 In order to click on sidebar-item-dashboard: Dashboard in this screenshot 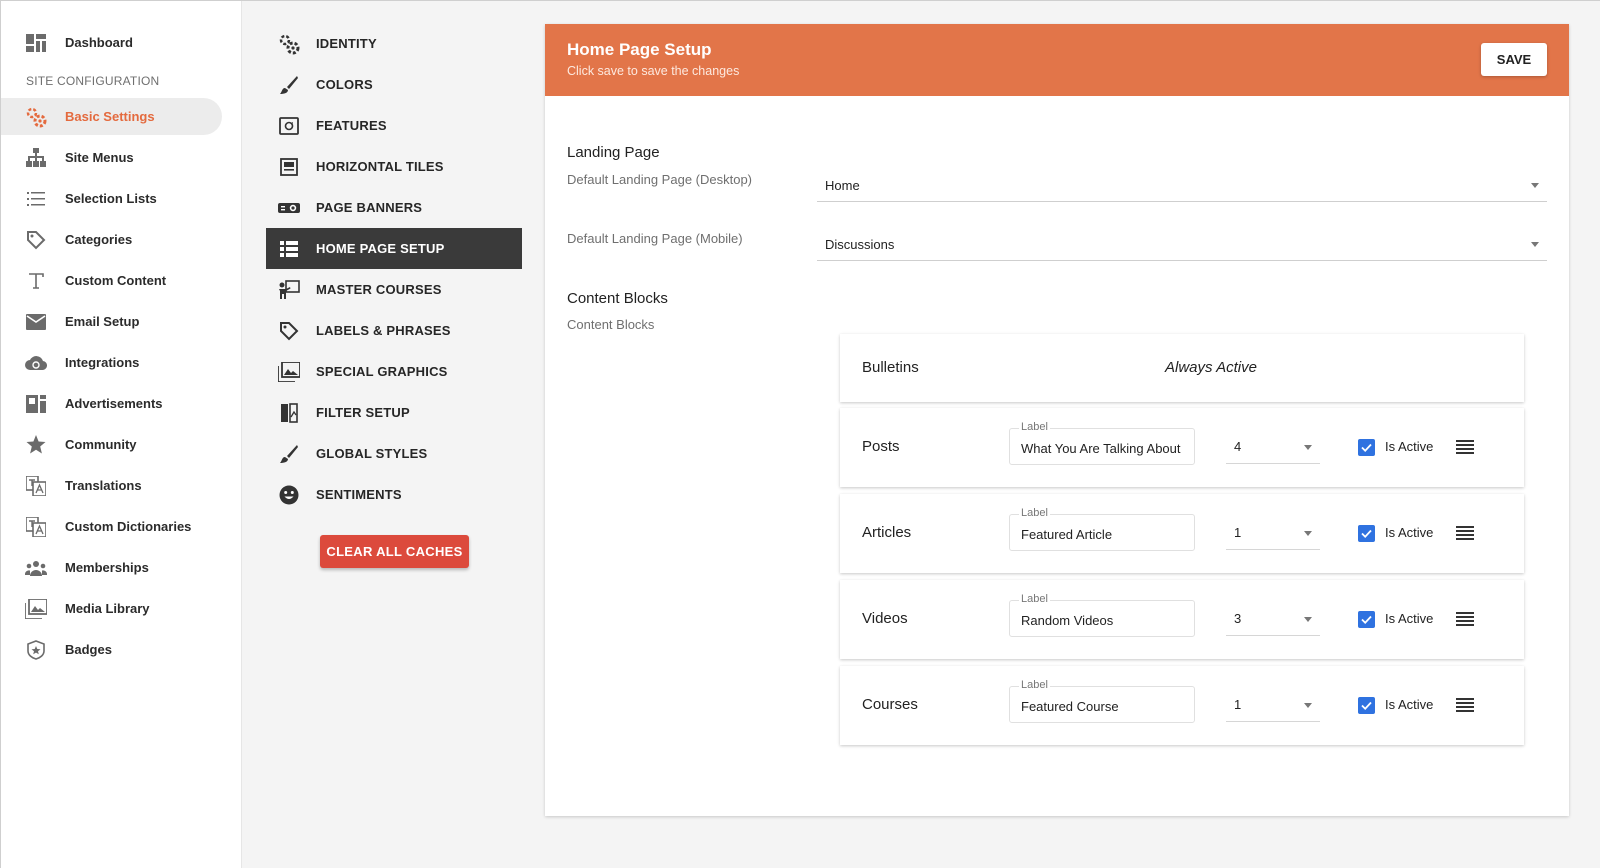, I will do `click(111, 42)`.